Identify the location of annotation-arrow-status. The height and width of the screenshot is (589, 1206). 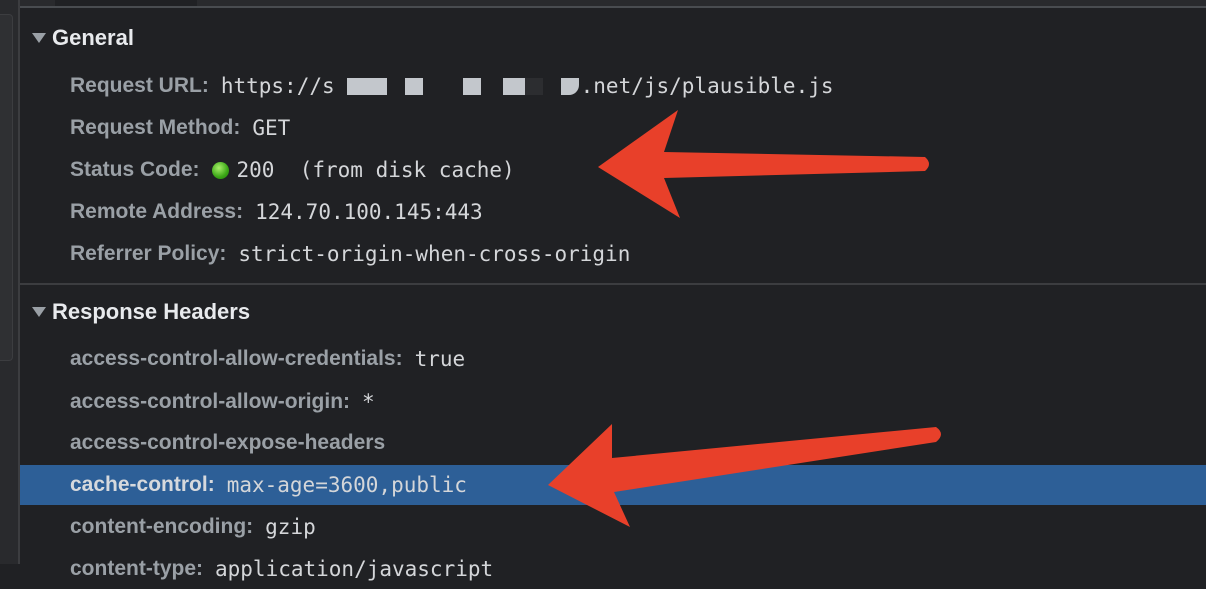
(763, 164).